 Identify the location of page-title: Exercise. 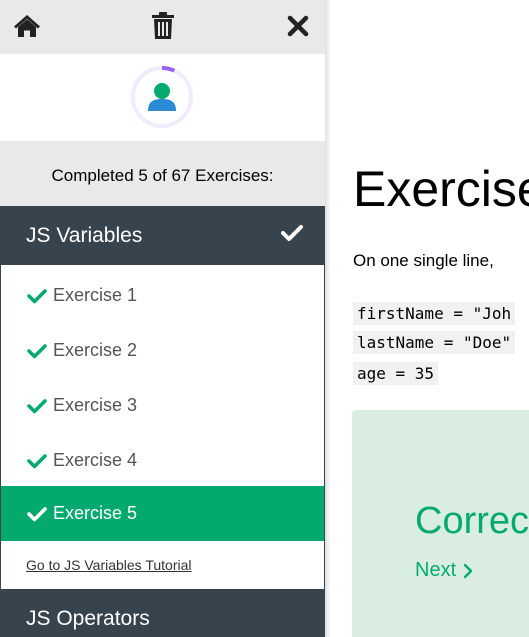
(441, 189).